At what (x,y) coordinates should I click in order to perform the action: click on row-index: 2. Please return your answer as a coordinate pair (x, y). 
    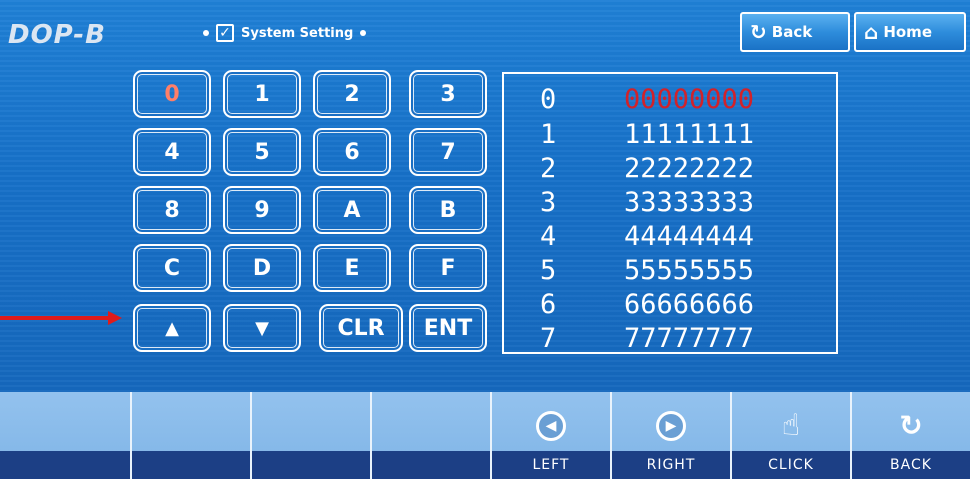
    Looking at the image, I should click on (548, 168).